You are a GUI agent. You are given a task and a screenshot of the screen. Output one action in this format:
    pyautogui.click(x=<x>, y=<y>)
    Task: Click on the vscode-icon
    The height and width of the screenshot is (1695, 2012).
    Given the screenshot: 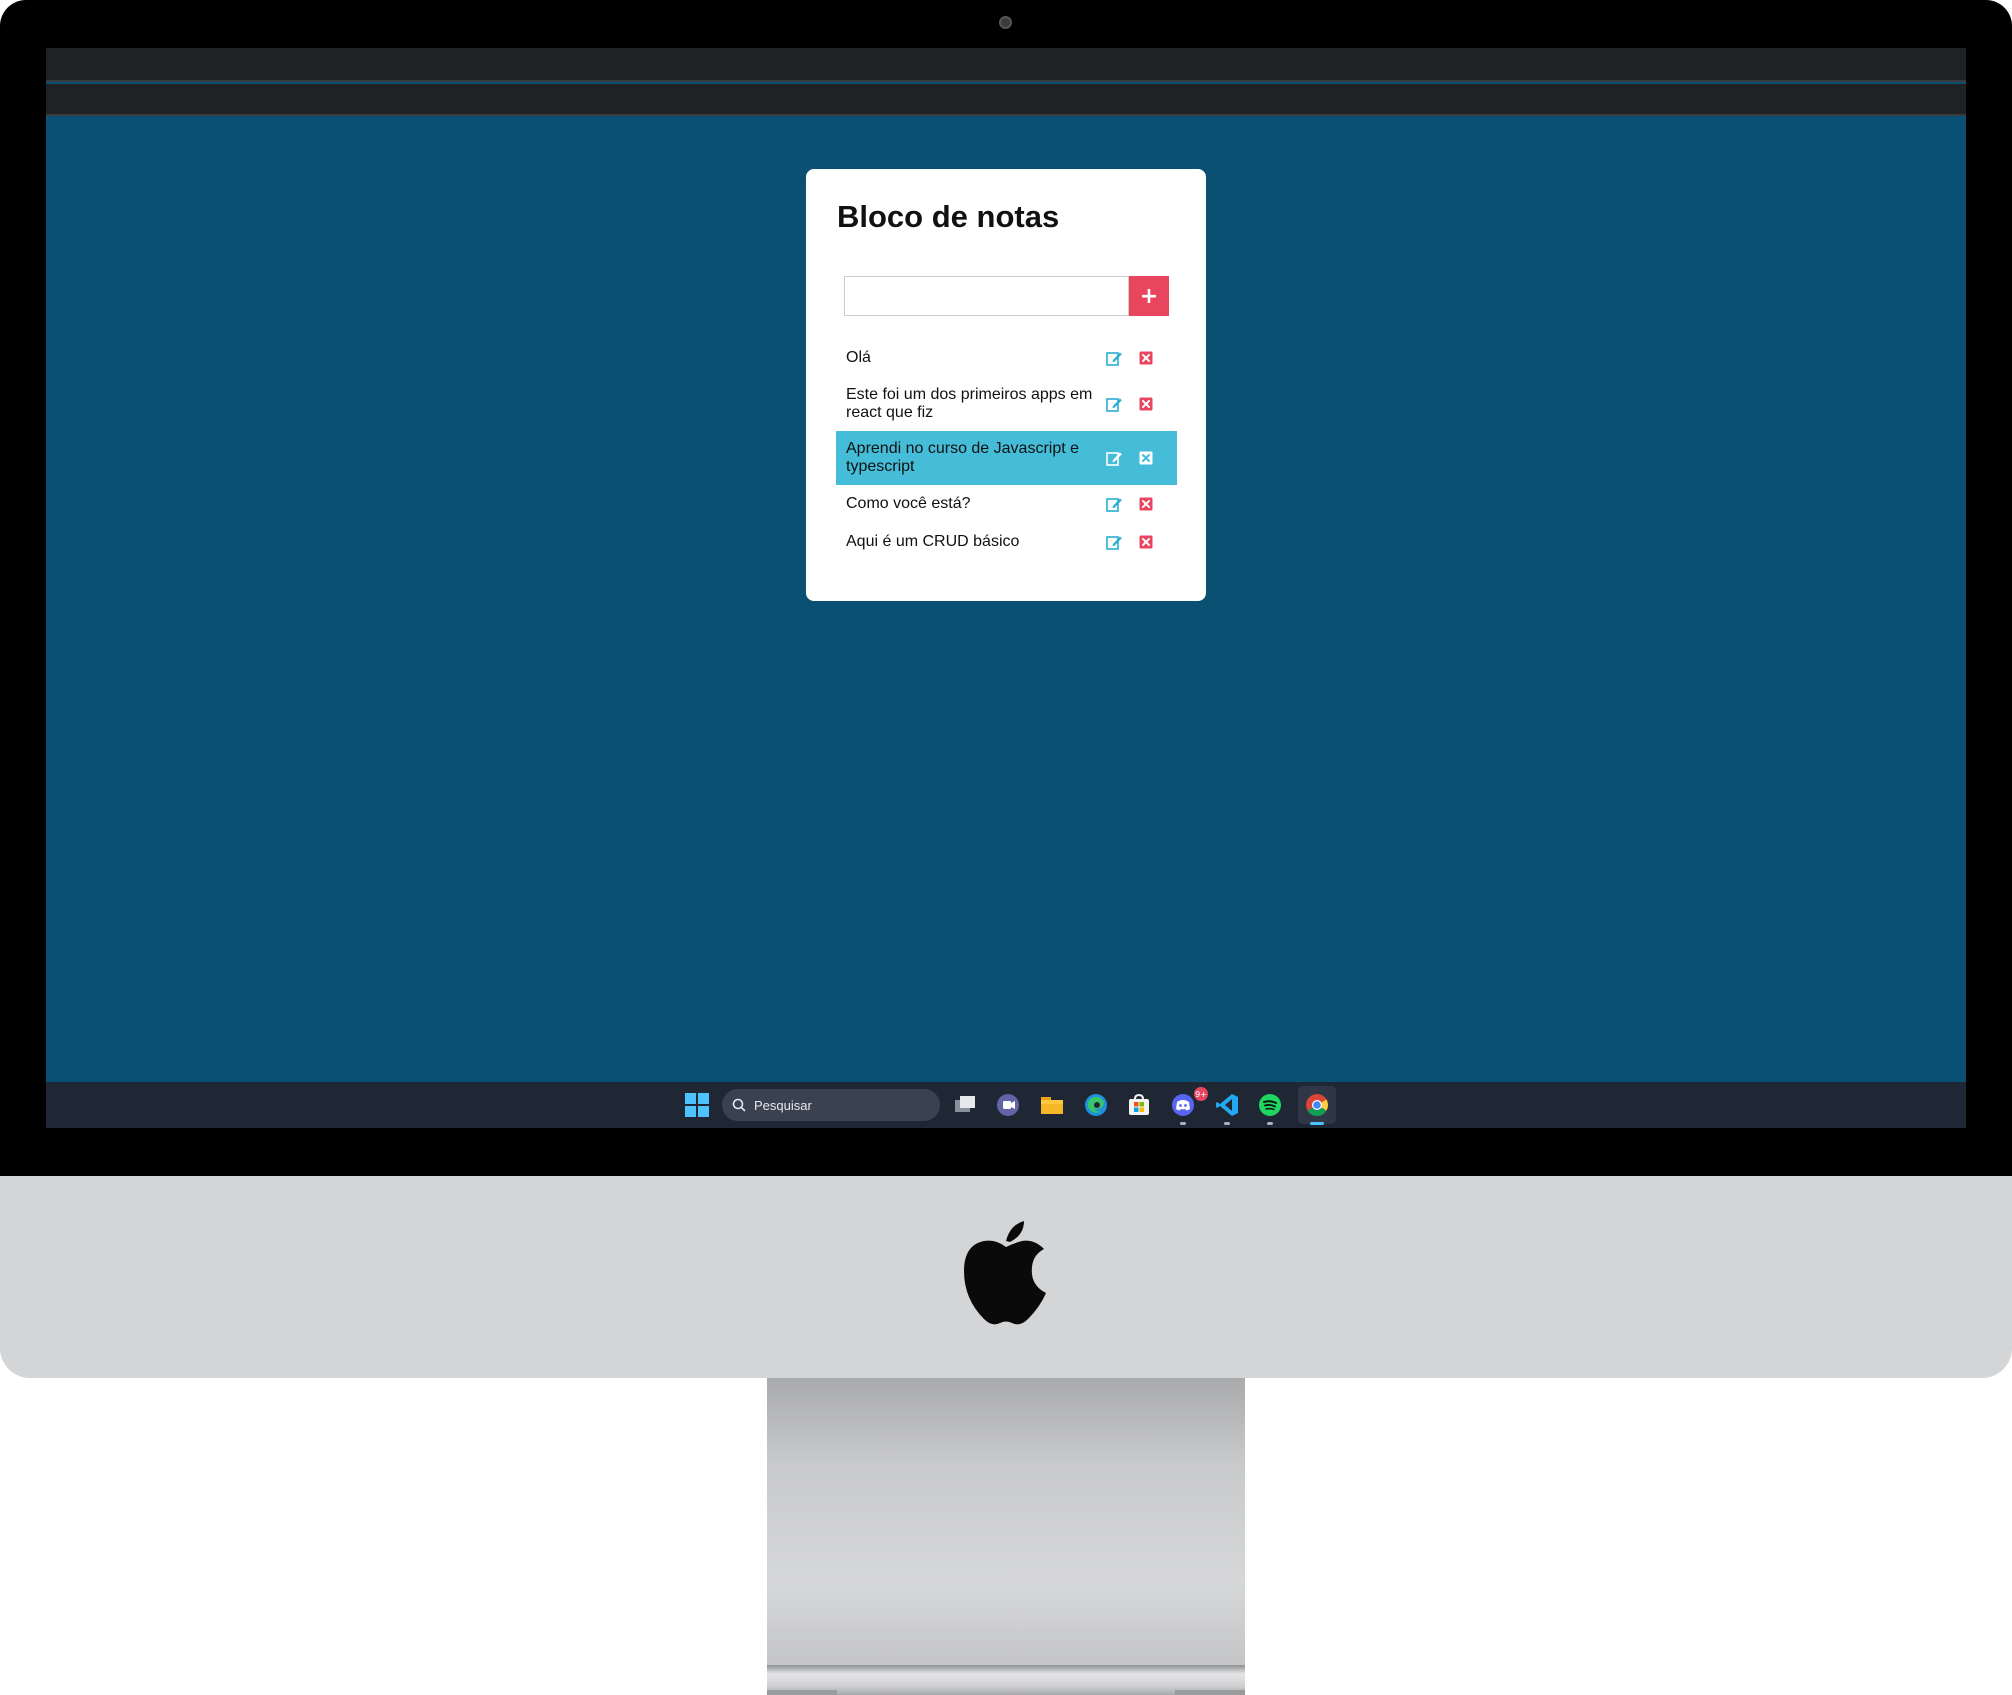 What is the action you would take?
    pyautogui.click(x=1227, y=1105)
    